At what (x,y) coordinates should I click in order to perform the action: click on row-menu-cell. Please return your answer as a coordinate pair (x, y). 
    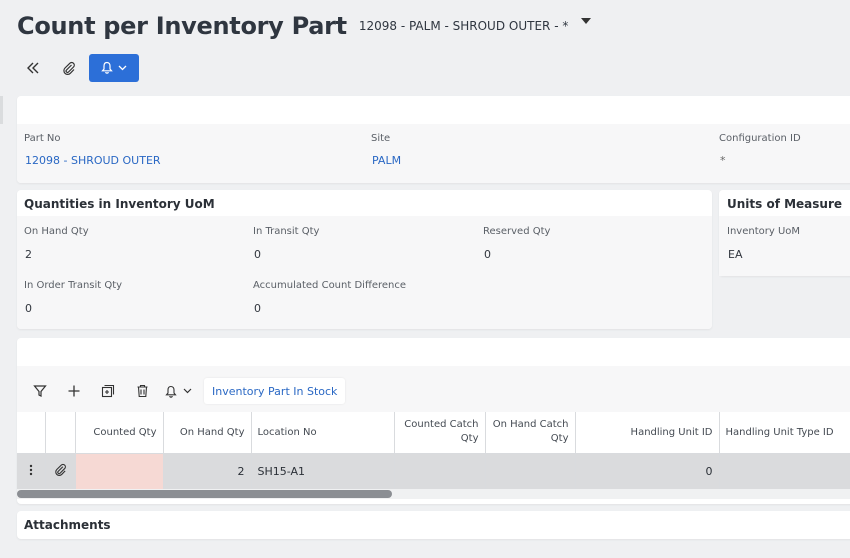
    Looking at the image, I should click on (31, 471).